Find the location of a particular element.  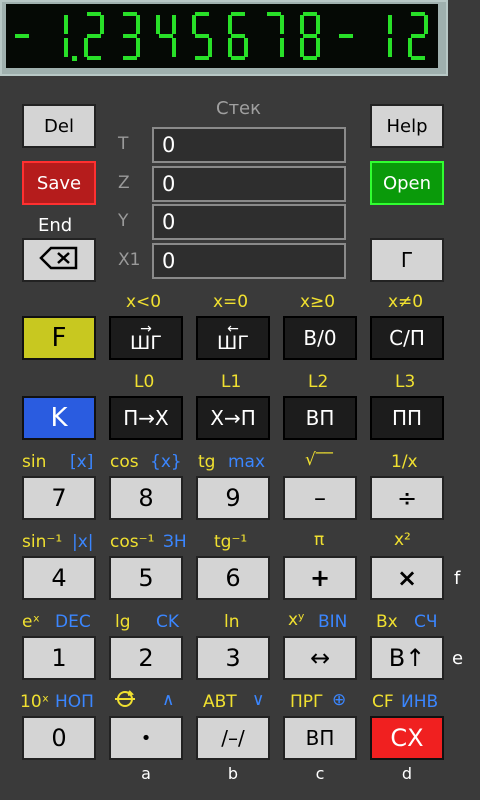

label-pi: π is located at coordinates (319, 540).